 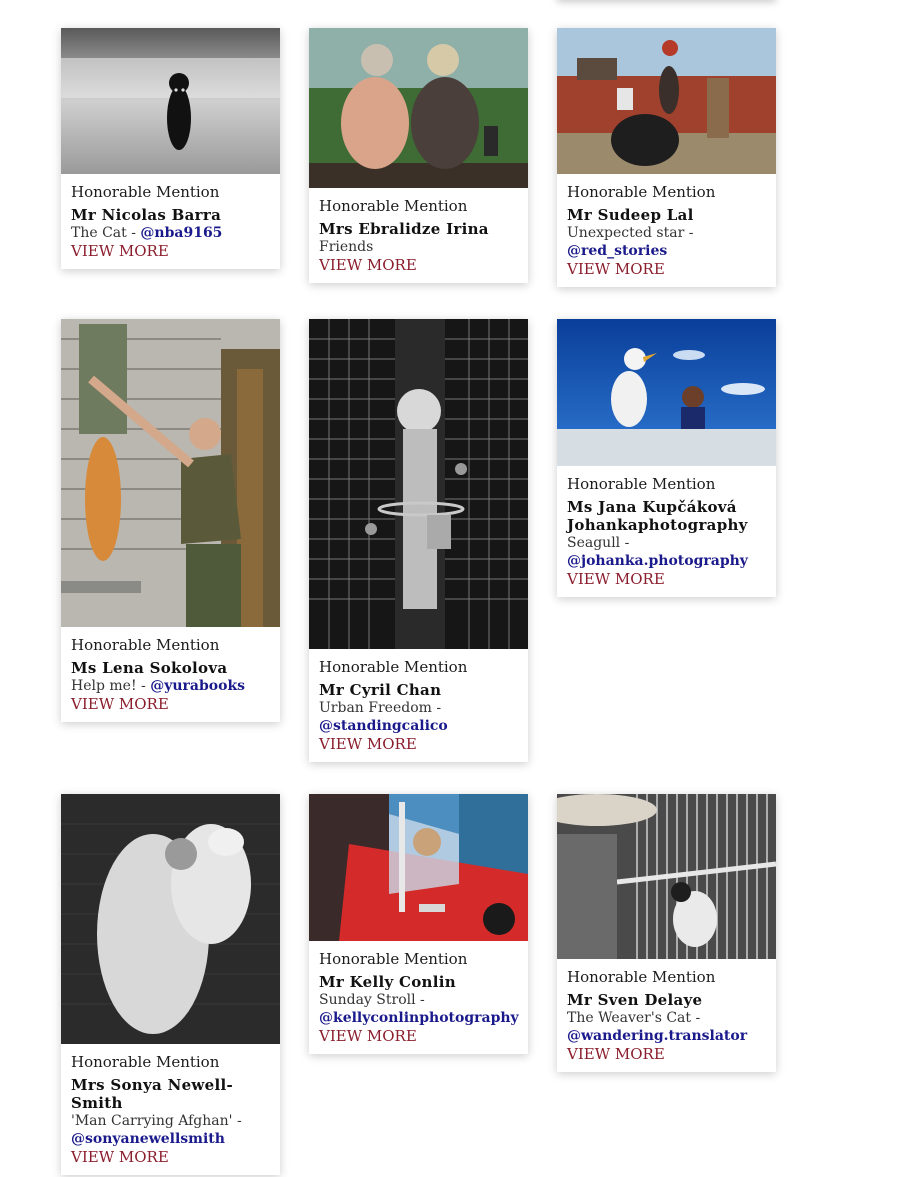 What do you see at coordinates (346, 247) in the screenshot?
I see `photo-title: Friends` at bounding box center [346, 247].